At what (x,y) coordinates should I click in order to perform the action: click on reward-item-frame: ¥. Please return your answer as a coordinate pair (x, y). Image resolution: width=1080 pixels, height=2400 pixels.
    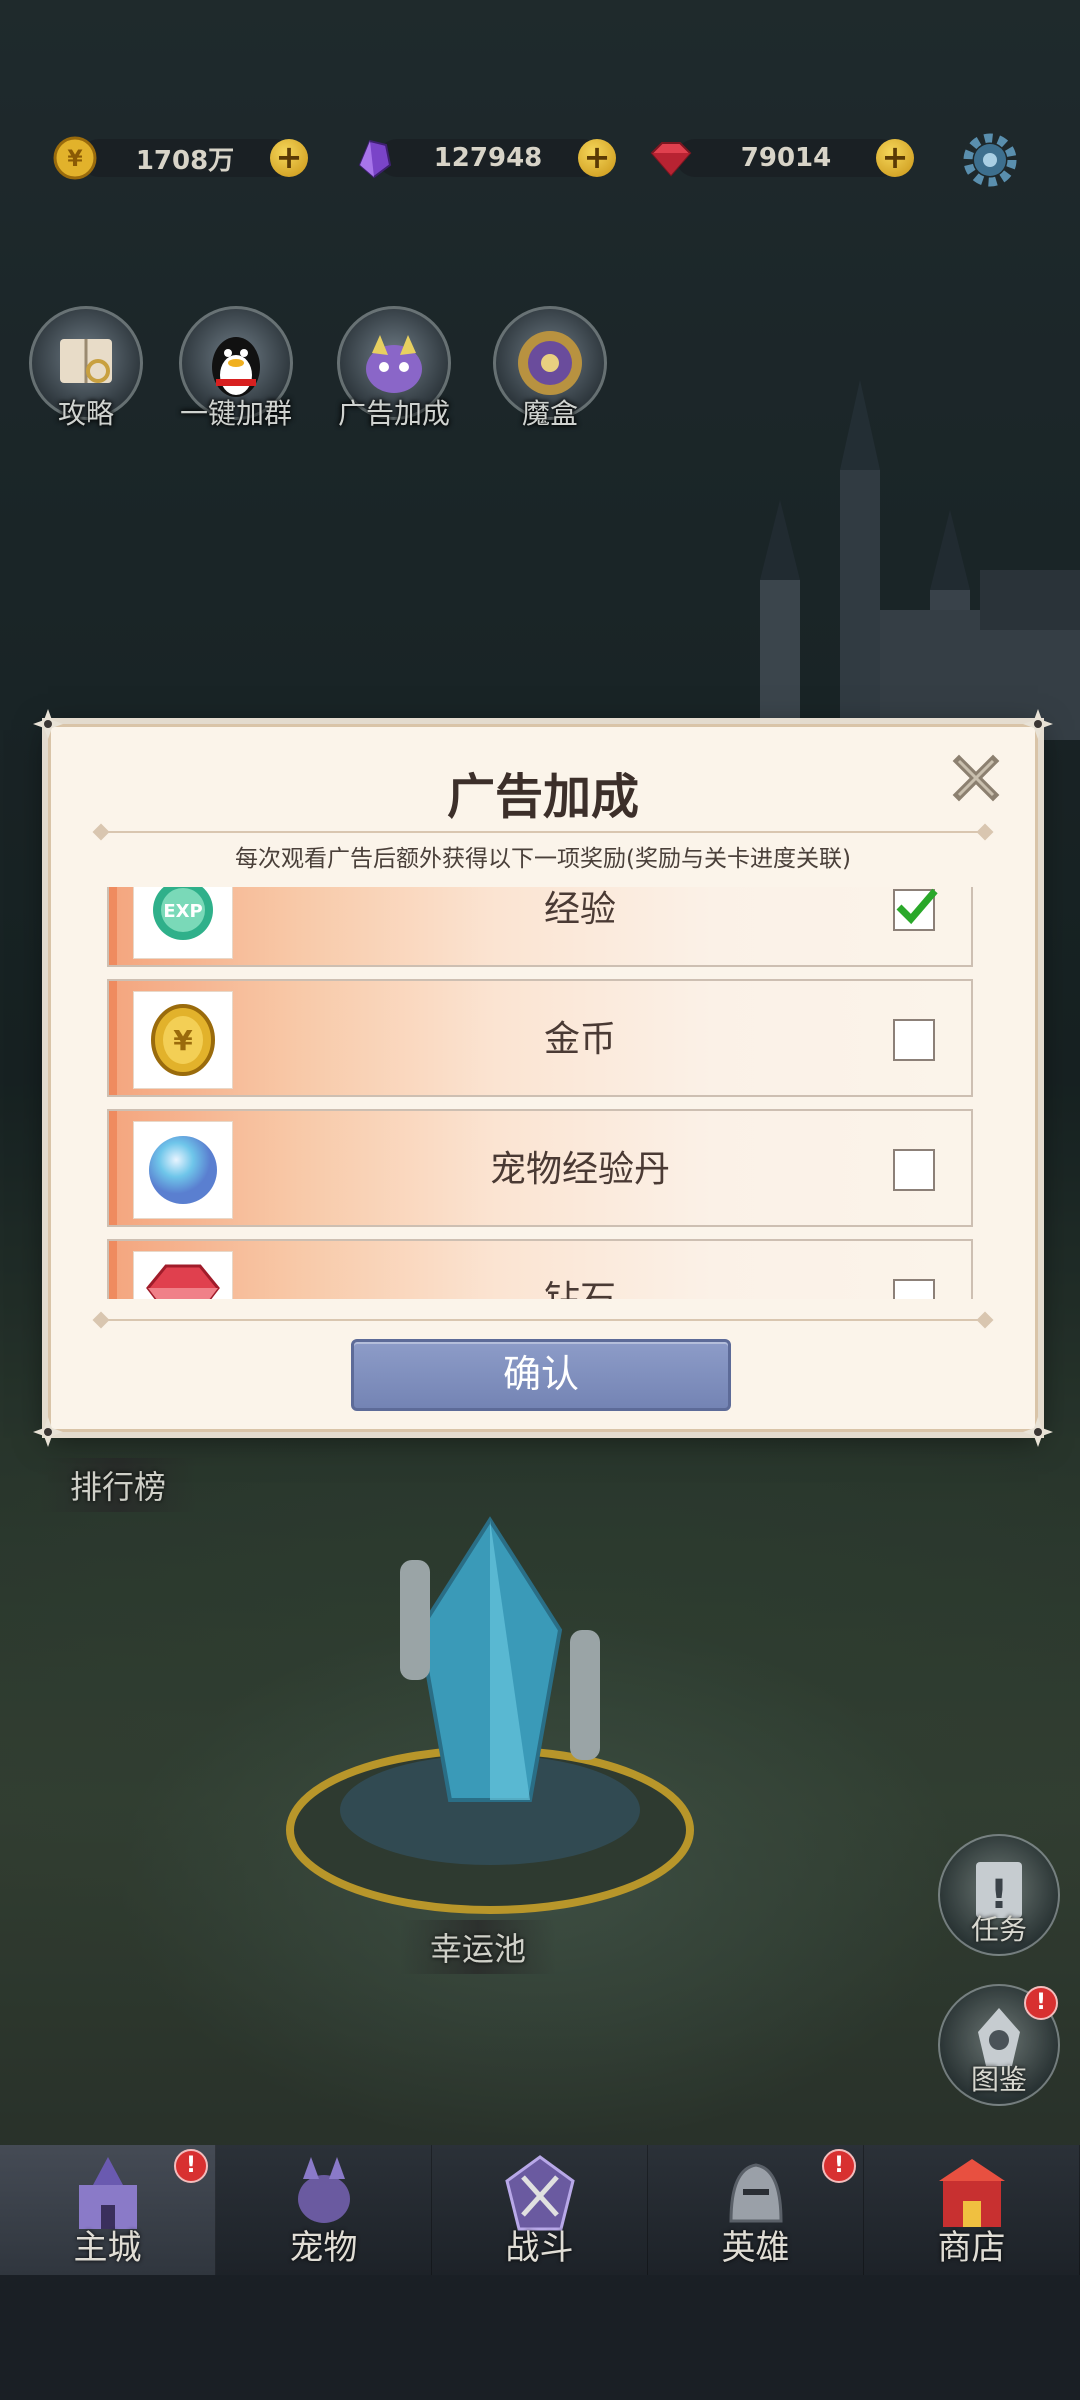
    Looking at the image, I should click on (183, 1040).